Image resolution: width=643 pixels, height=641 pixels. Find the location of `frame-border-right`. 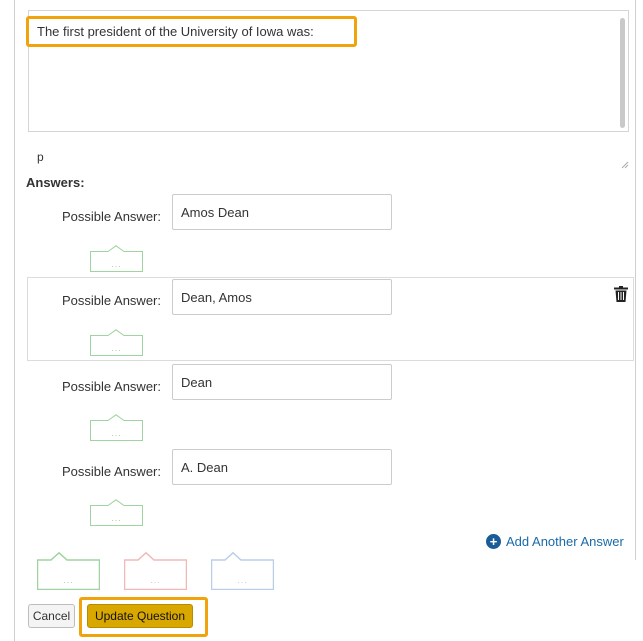

frame-border-right is located at coordinates (635, 280).